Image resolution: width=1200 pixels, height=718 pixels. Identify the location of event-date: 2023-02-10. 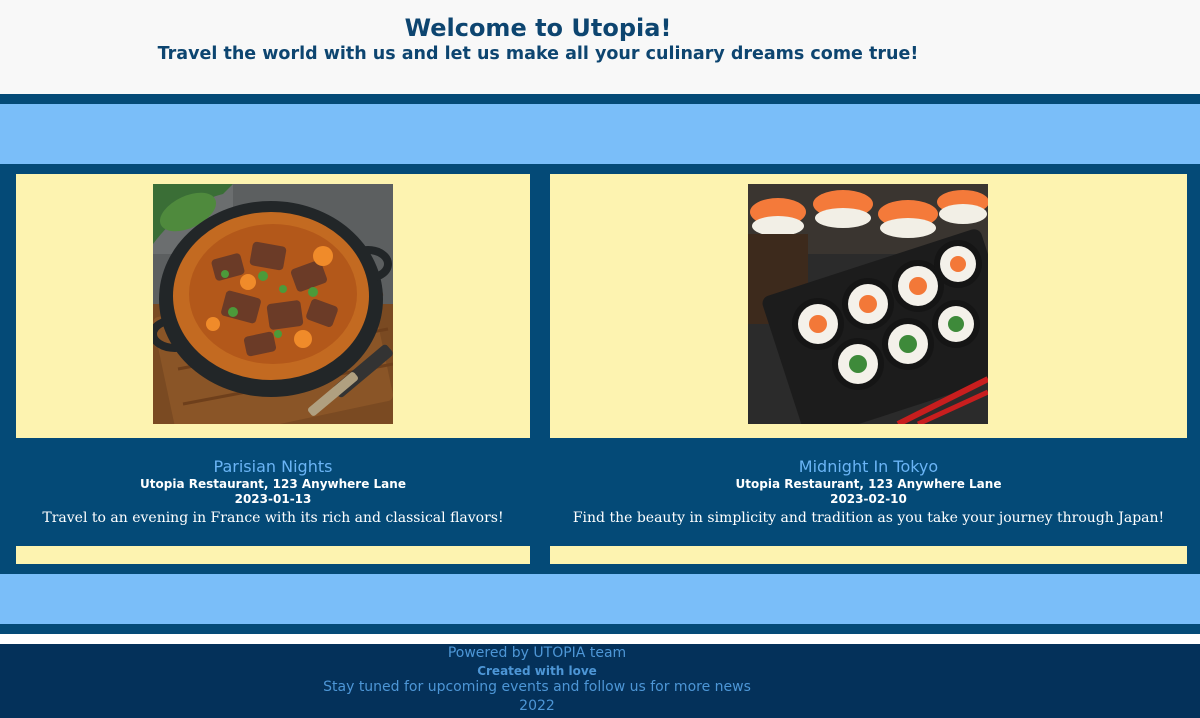
(868, 499).